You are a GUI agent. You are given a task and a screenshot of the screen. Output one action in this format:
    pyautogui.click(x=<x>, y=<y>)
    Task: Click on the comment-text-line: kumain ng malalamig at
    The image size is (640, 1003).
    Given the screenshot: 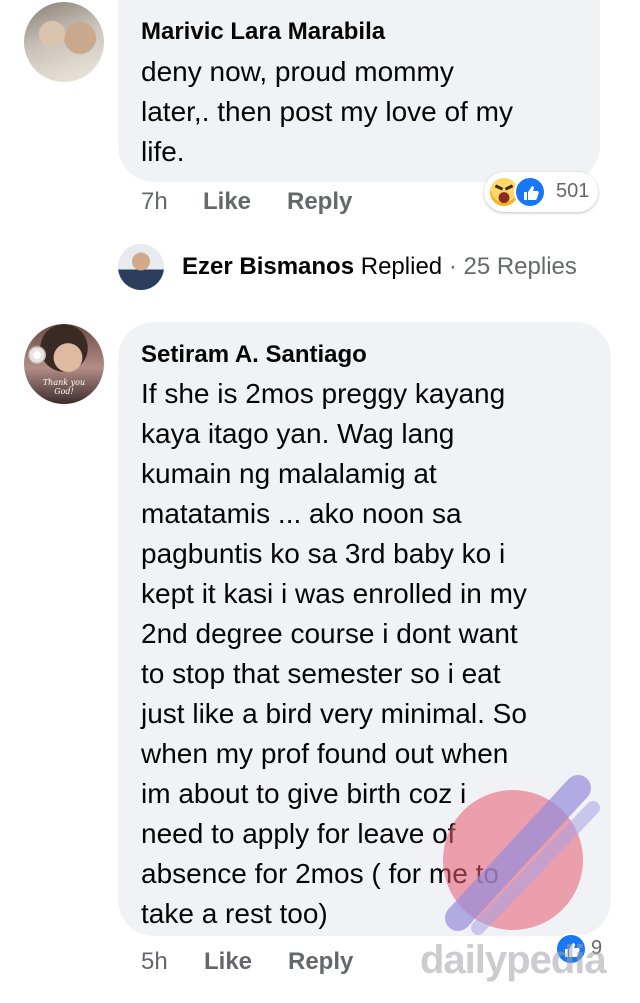 What is the action you would take?
    pyautogui.click(x=289, y=473)
    